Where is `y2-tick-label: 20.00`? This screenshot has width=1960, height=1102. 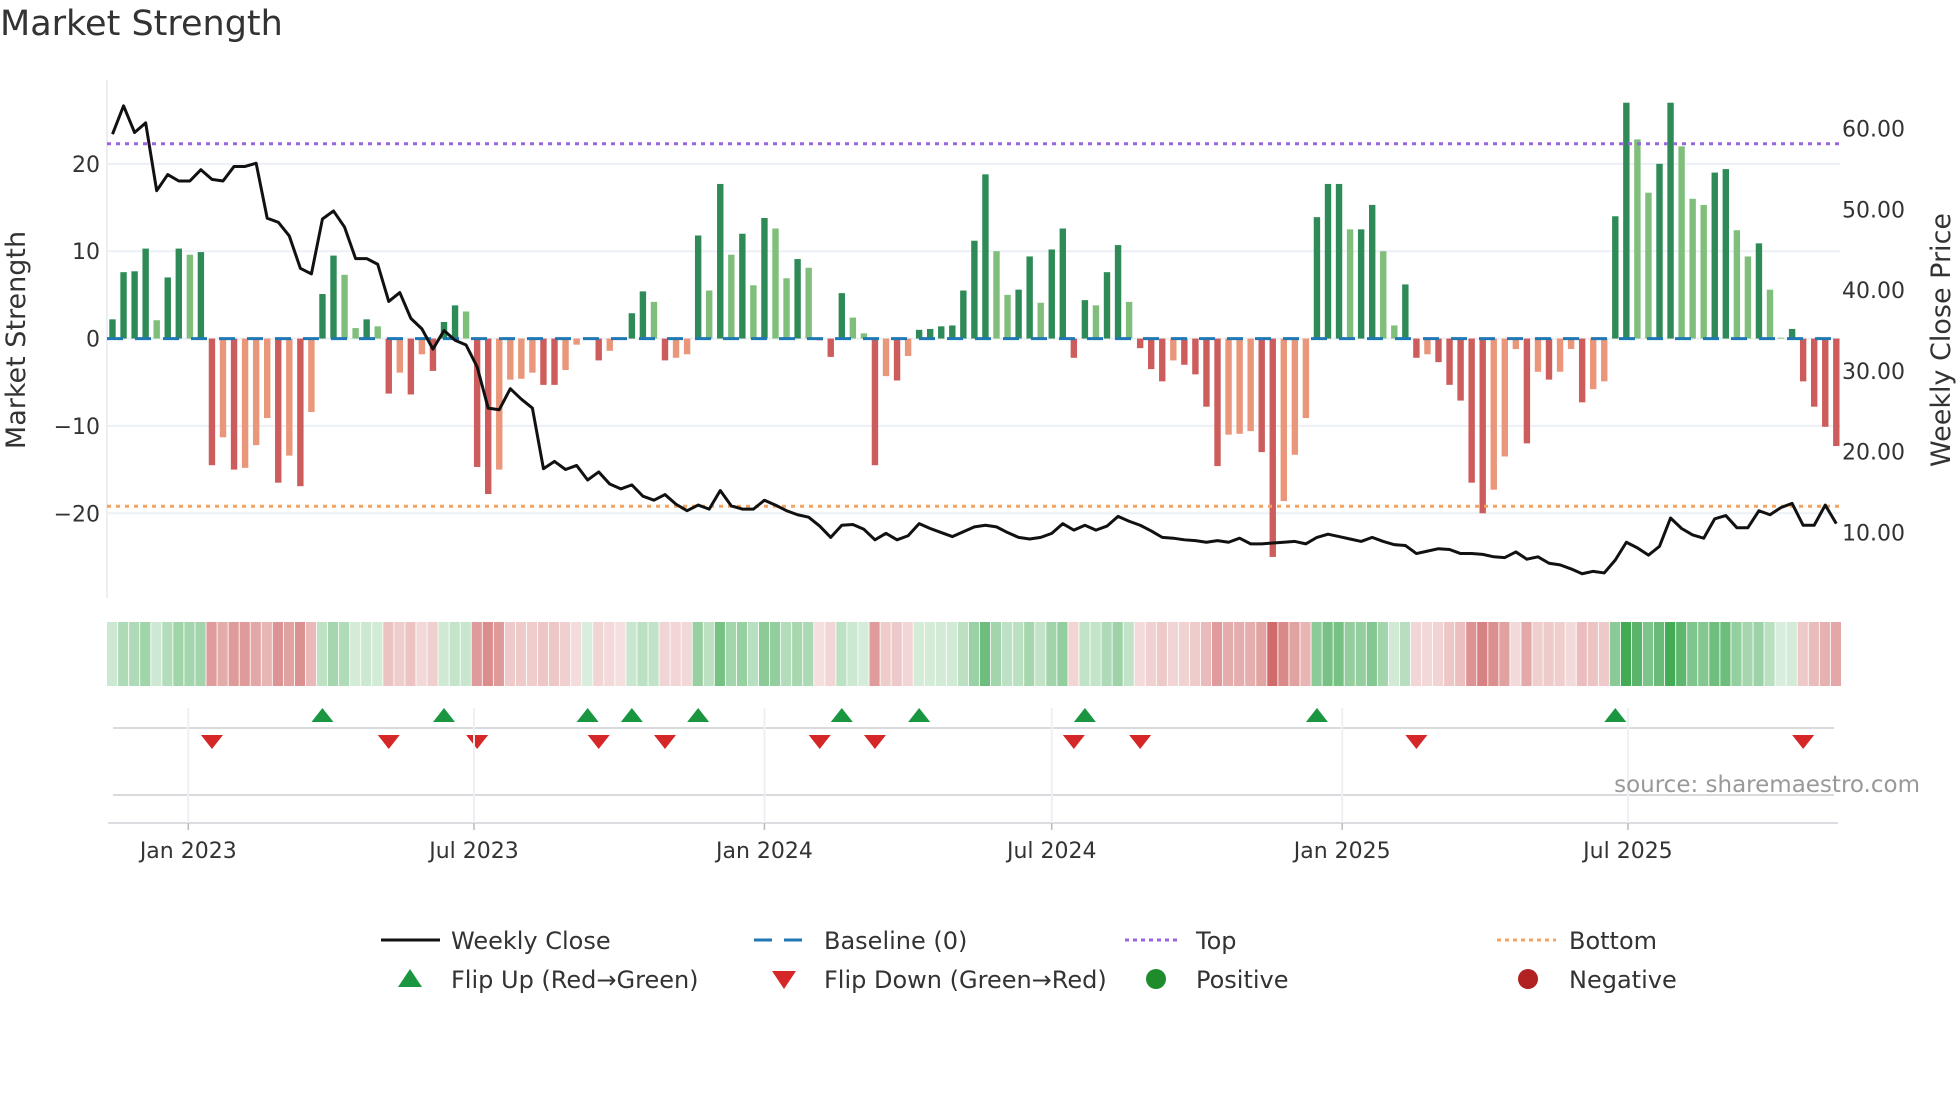
y2-tick-label: 20.00 is located at coordinates (1873, 453).